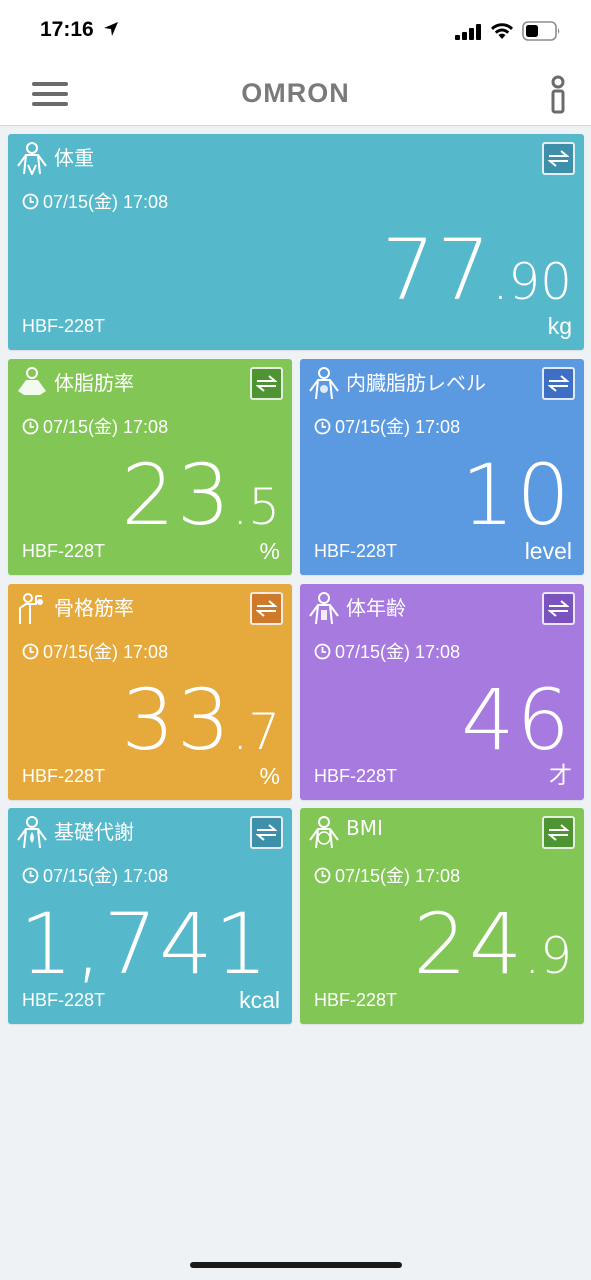 This screenshot has height=1280, width=591. I want to click on skeletal-muscle-card: 骨格筋率 07/15(金) 17:08 33.7 HBF-228T %, so click(150, 692).